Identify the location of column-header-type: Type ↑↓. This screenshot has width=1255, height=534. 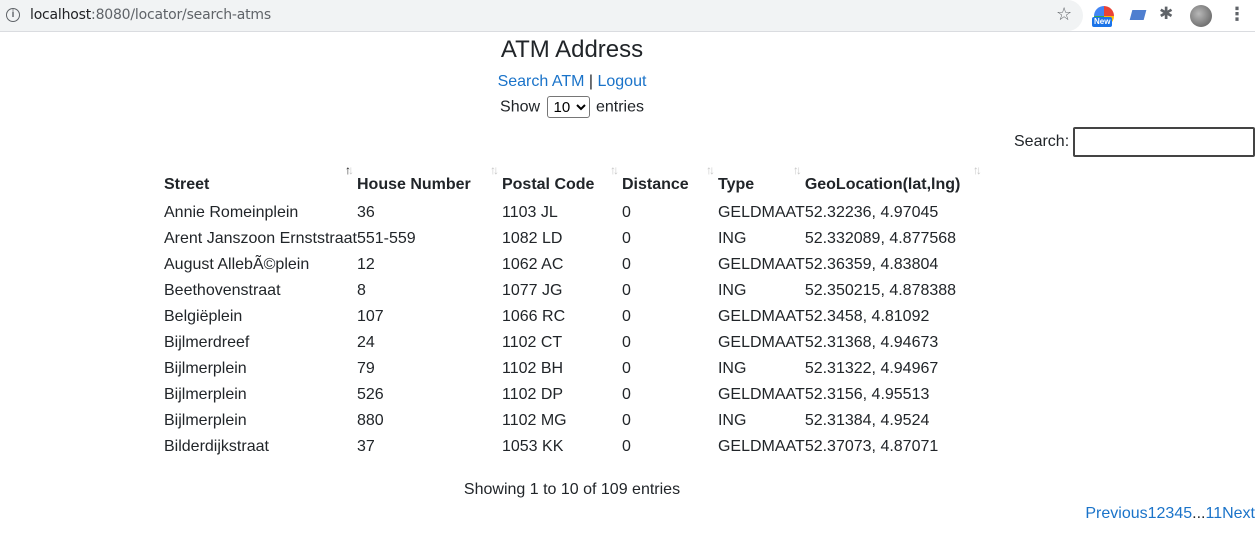
(761, 181).